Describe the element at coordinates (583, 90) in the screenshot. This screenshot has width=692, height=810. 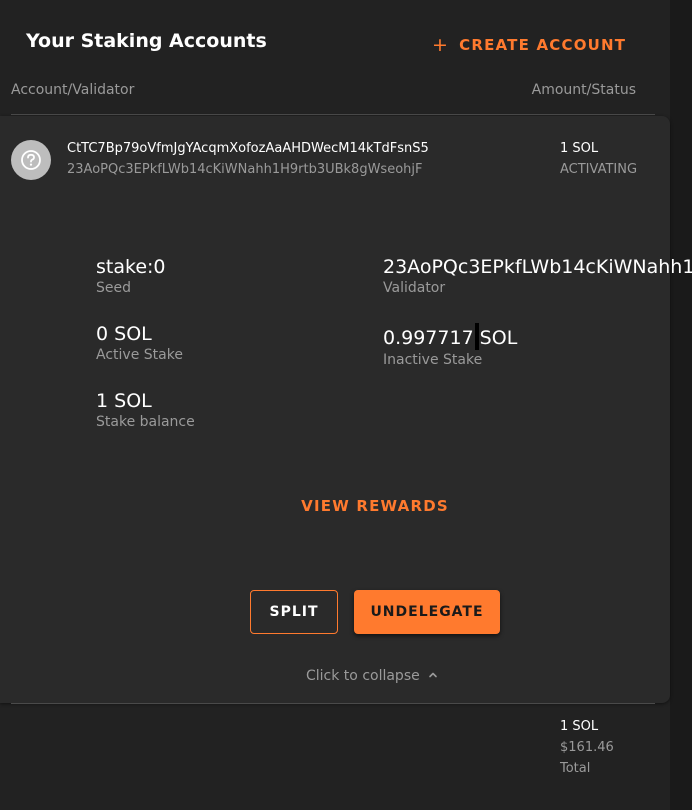
I see `column-header-amount: Amount/Status` at that location.